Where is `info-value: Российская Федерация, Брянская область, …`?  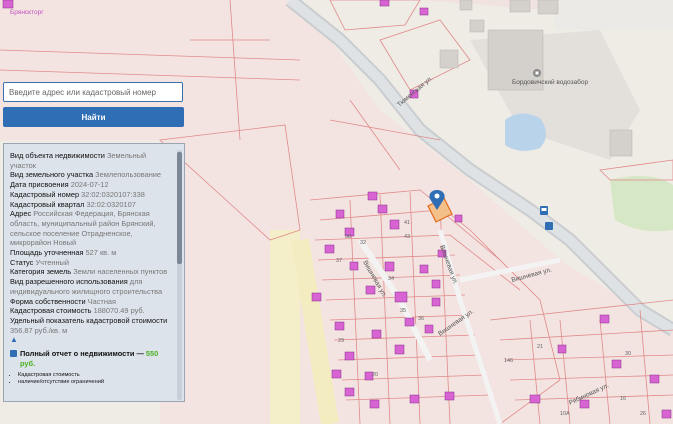
info-value: Российская Федерация, Брянская область, … is located at coordinates (83, 228).